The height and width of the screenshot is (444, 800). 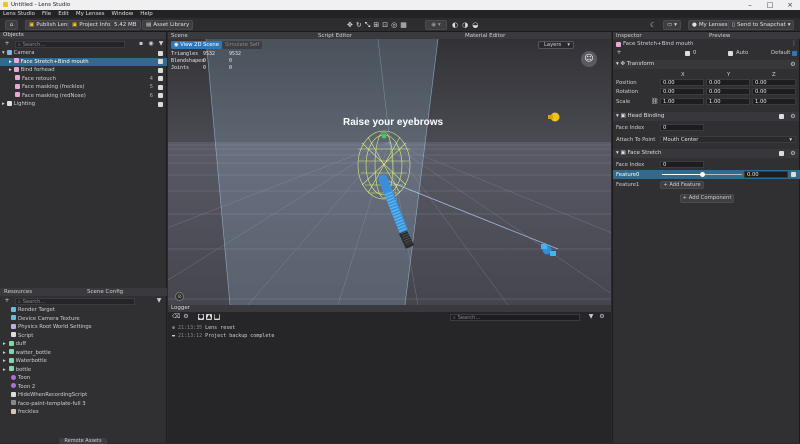 What do you see at coordinates (209, 317) in the screenshot?
I see `warning-filter-icon: ▲` at bounding box center [209, 317].